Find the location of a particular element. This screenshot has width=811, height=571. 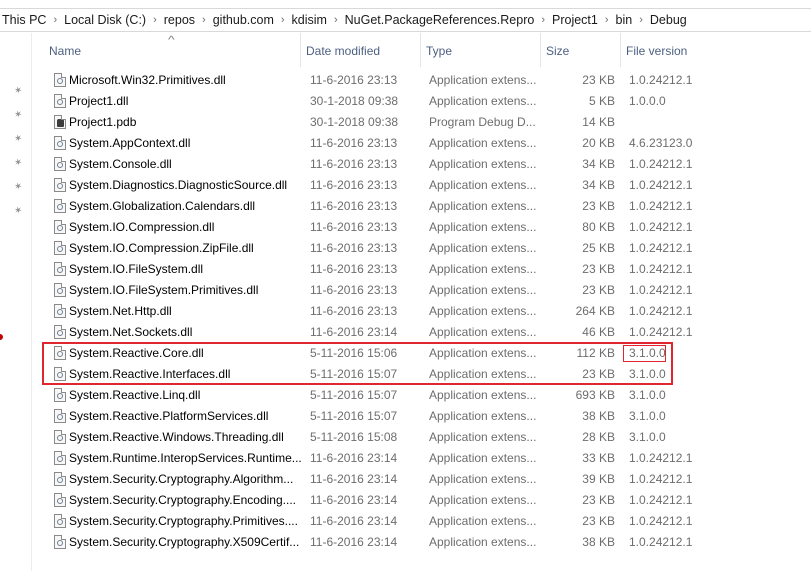

file-version: 3.1.0.0 is located at coordinates (647, 374).